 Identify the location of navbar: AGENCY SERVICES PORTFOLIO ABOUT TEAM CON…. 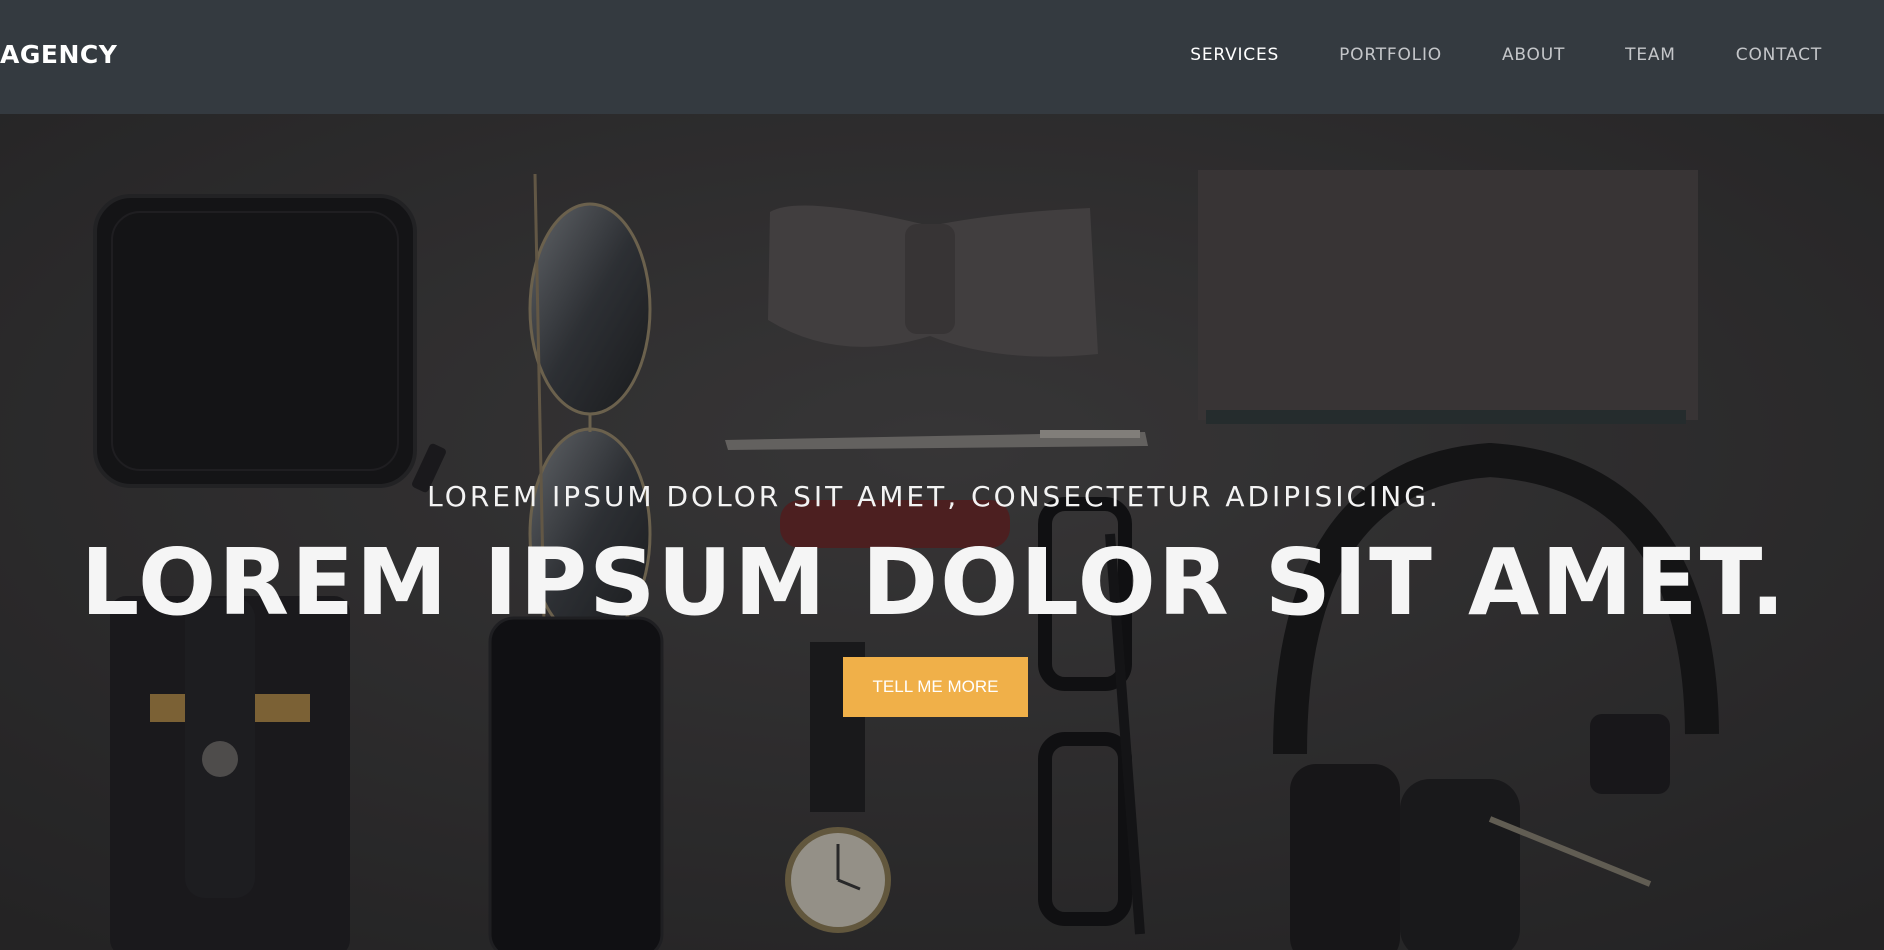
(942, 57).